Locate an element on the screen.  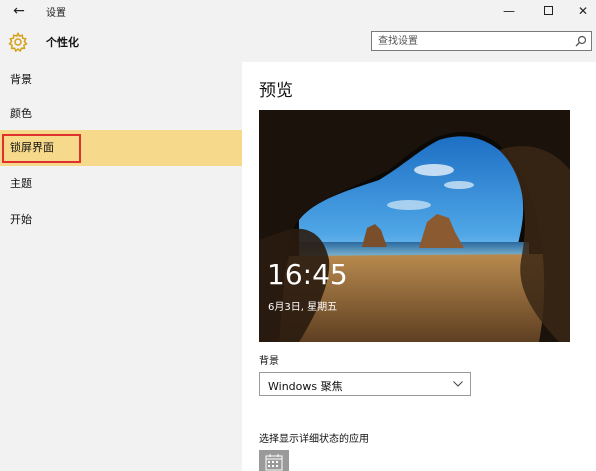
search-box is located at coordinates (481, 41).